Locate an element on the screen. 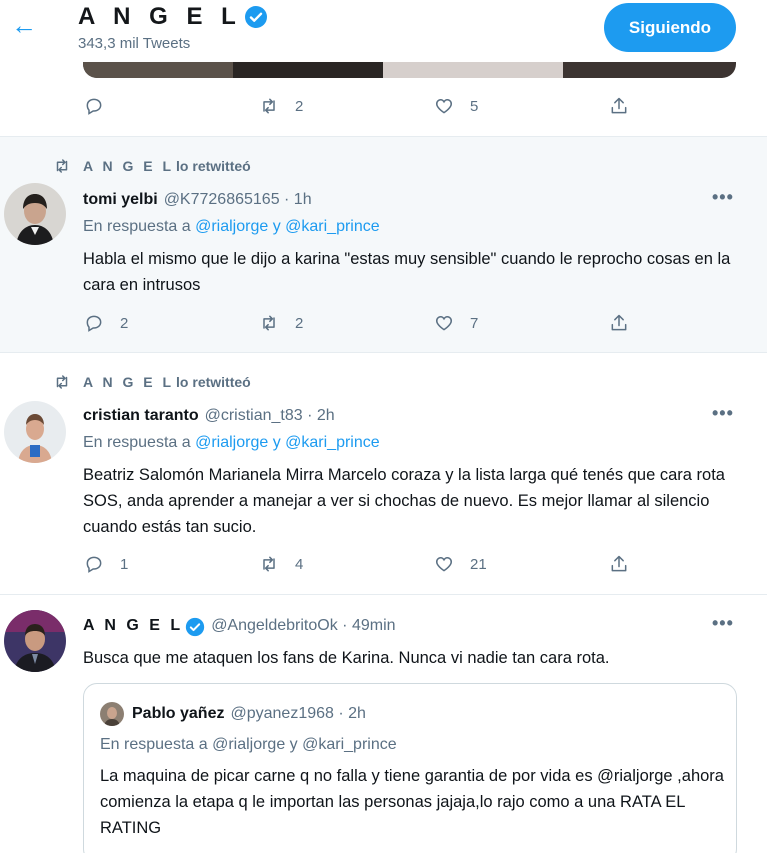 This screenshot has width=767, height=853. tweet-count: 343,3 mil Tweets is located at coordinates (134, 43).